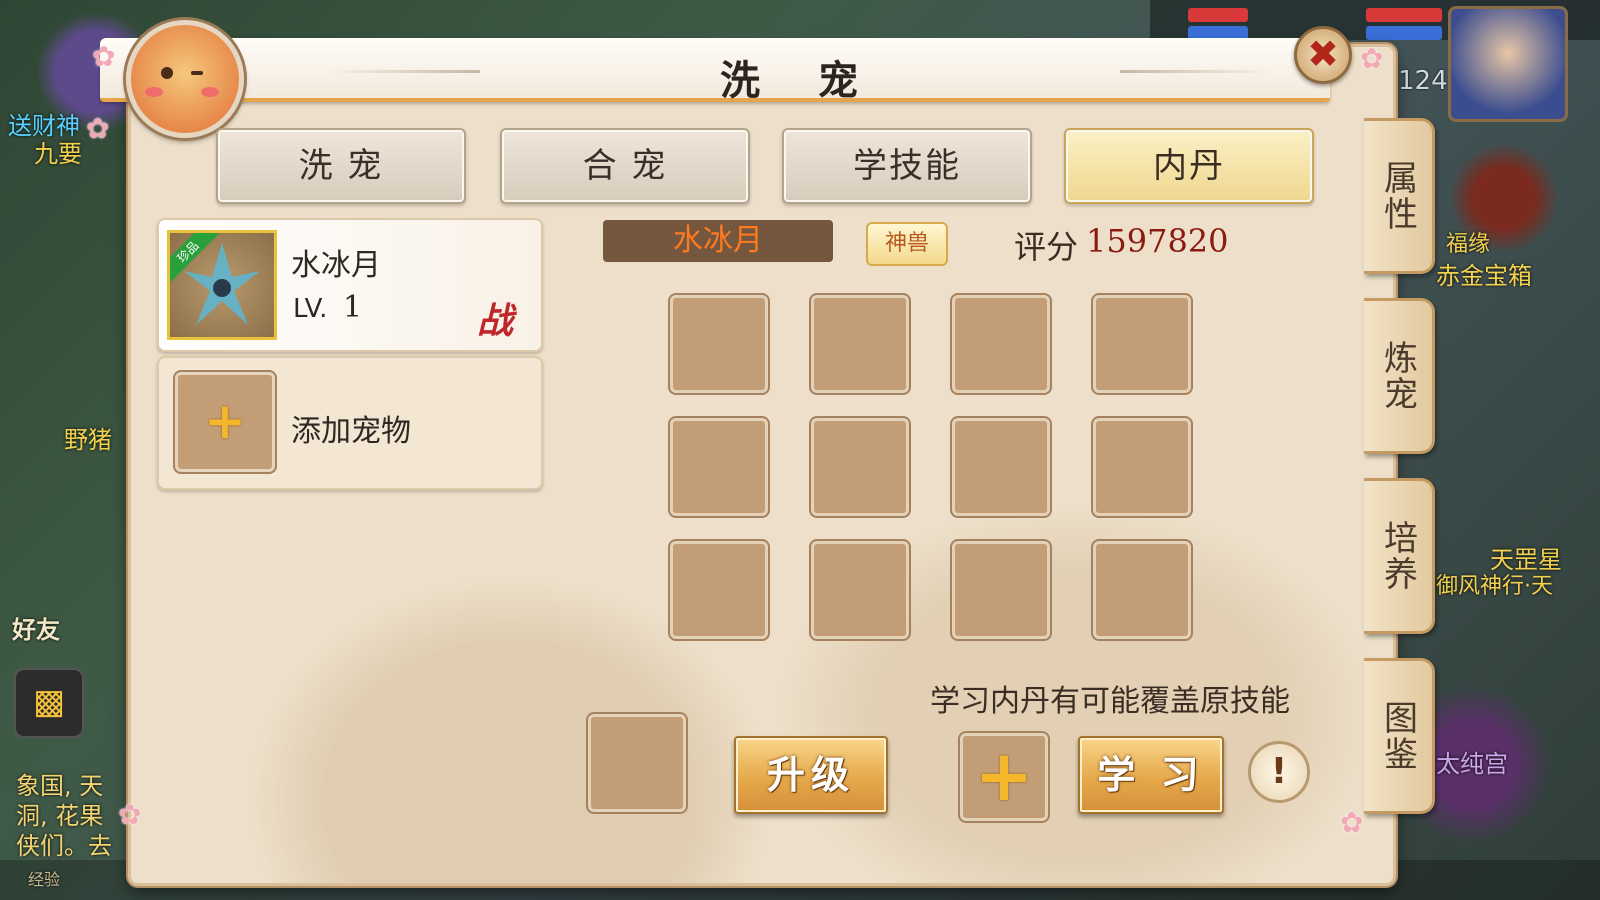  What do you see at coordinates (353, 307) in the screenshot?
I see `pet-level-value: 1` at bounding box center [353, 307].